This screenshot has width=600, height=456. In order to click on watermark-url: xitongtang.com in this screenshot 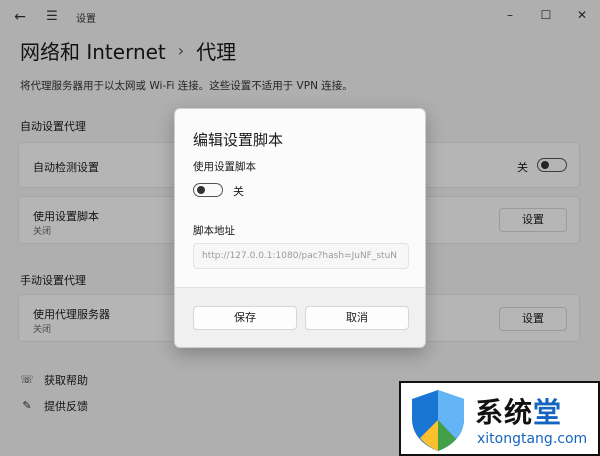, I will do `click(532, 439)`.